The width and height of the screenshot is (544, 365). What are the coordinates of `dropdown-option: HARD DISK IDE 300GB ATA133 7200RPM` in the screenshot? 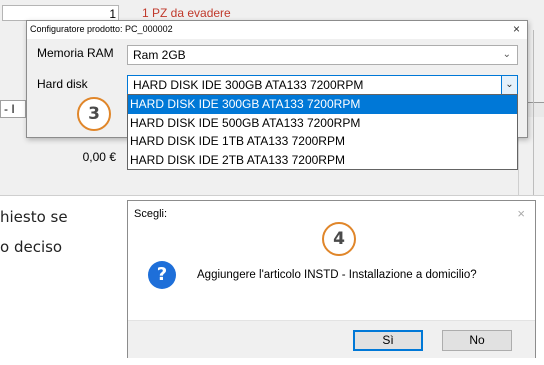 It's located at (322, 104).